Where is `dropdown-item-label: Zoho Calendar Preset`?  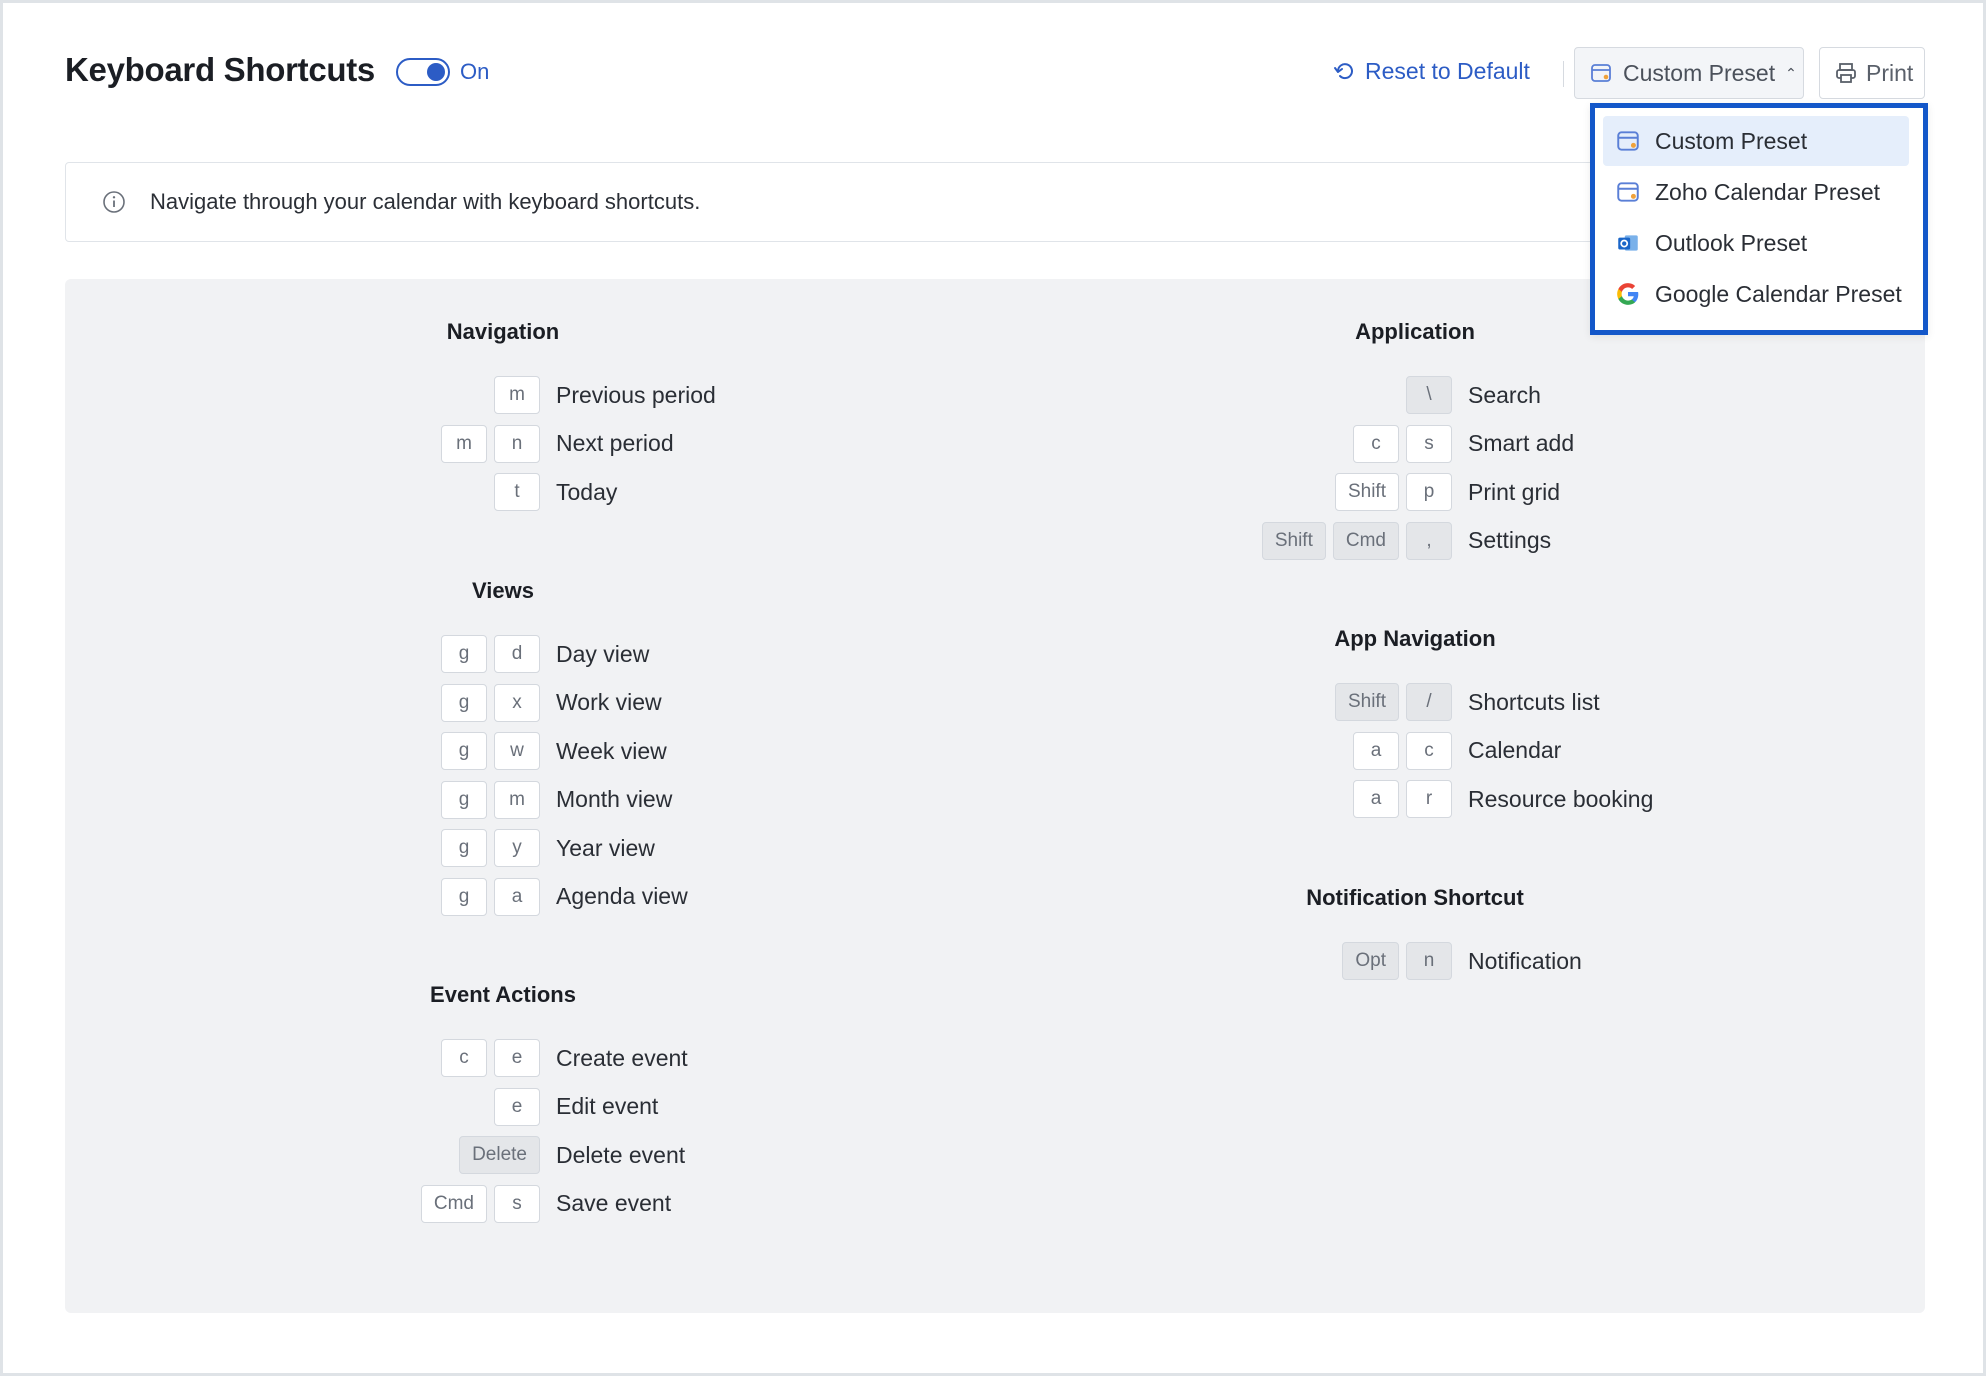
dropdown-item-label: Zoho Calendar Preset is located at coordinates (1768, 191).